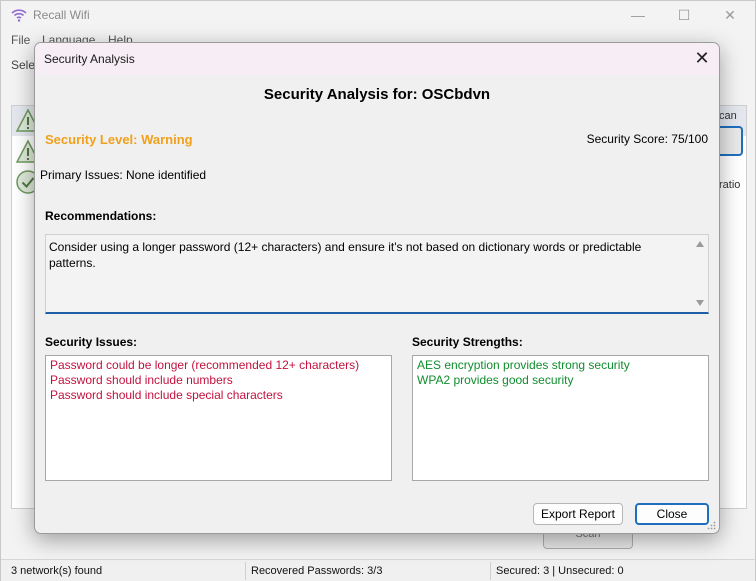 The image size is (756, 581). What do you see at coordinates (711, 525) in the screenshot?
I see `resize-grip-icon` at bounding box center [711, 525].